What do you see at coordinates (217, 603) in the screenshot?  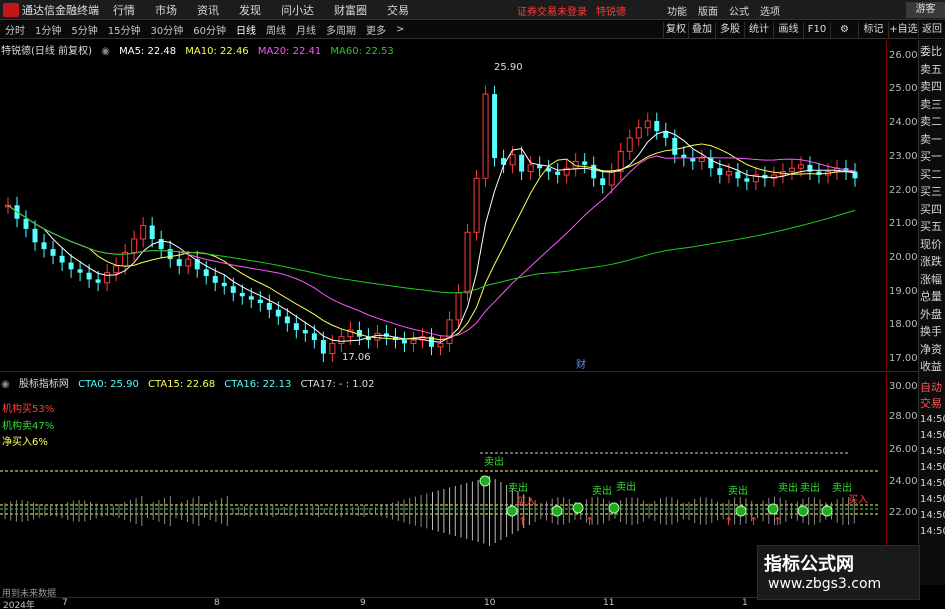 I see `date-label: 8` at bounding box center [217, 603].